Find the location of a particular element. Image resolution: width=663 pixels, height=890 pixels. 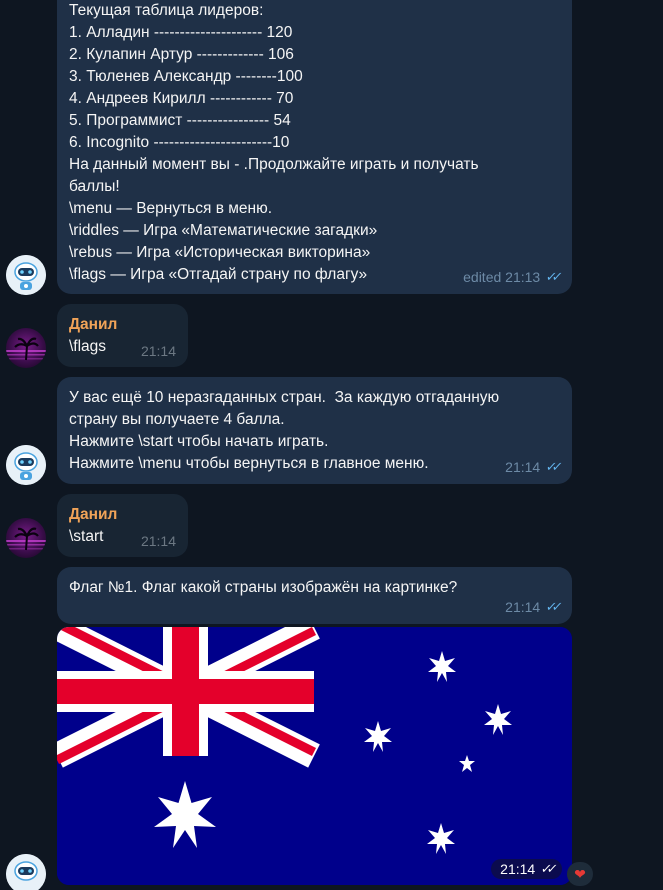

message-user-flags: Данил \flags 21:14 is located at coordinates (122, 335).